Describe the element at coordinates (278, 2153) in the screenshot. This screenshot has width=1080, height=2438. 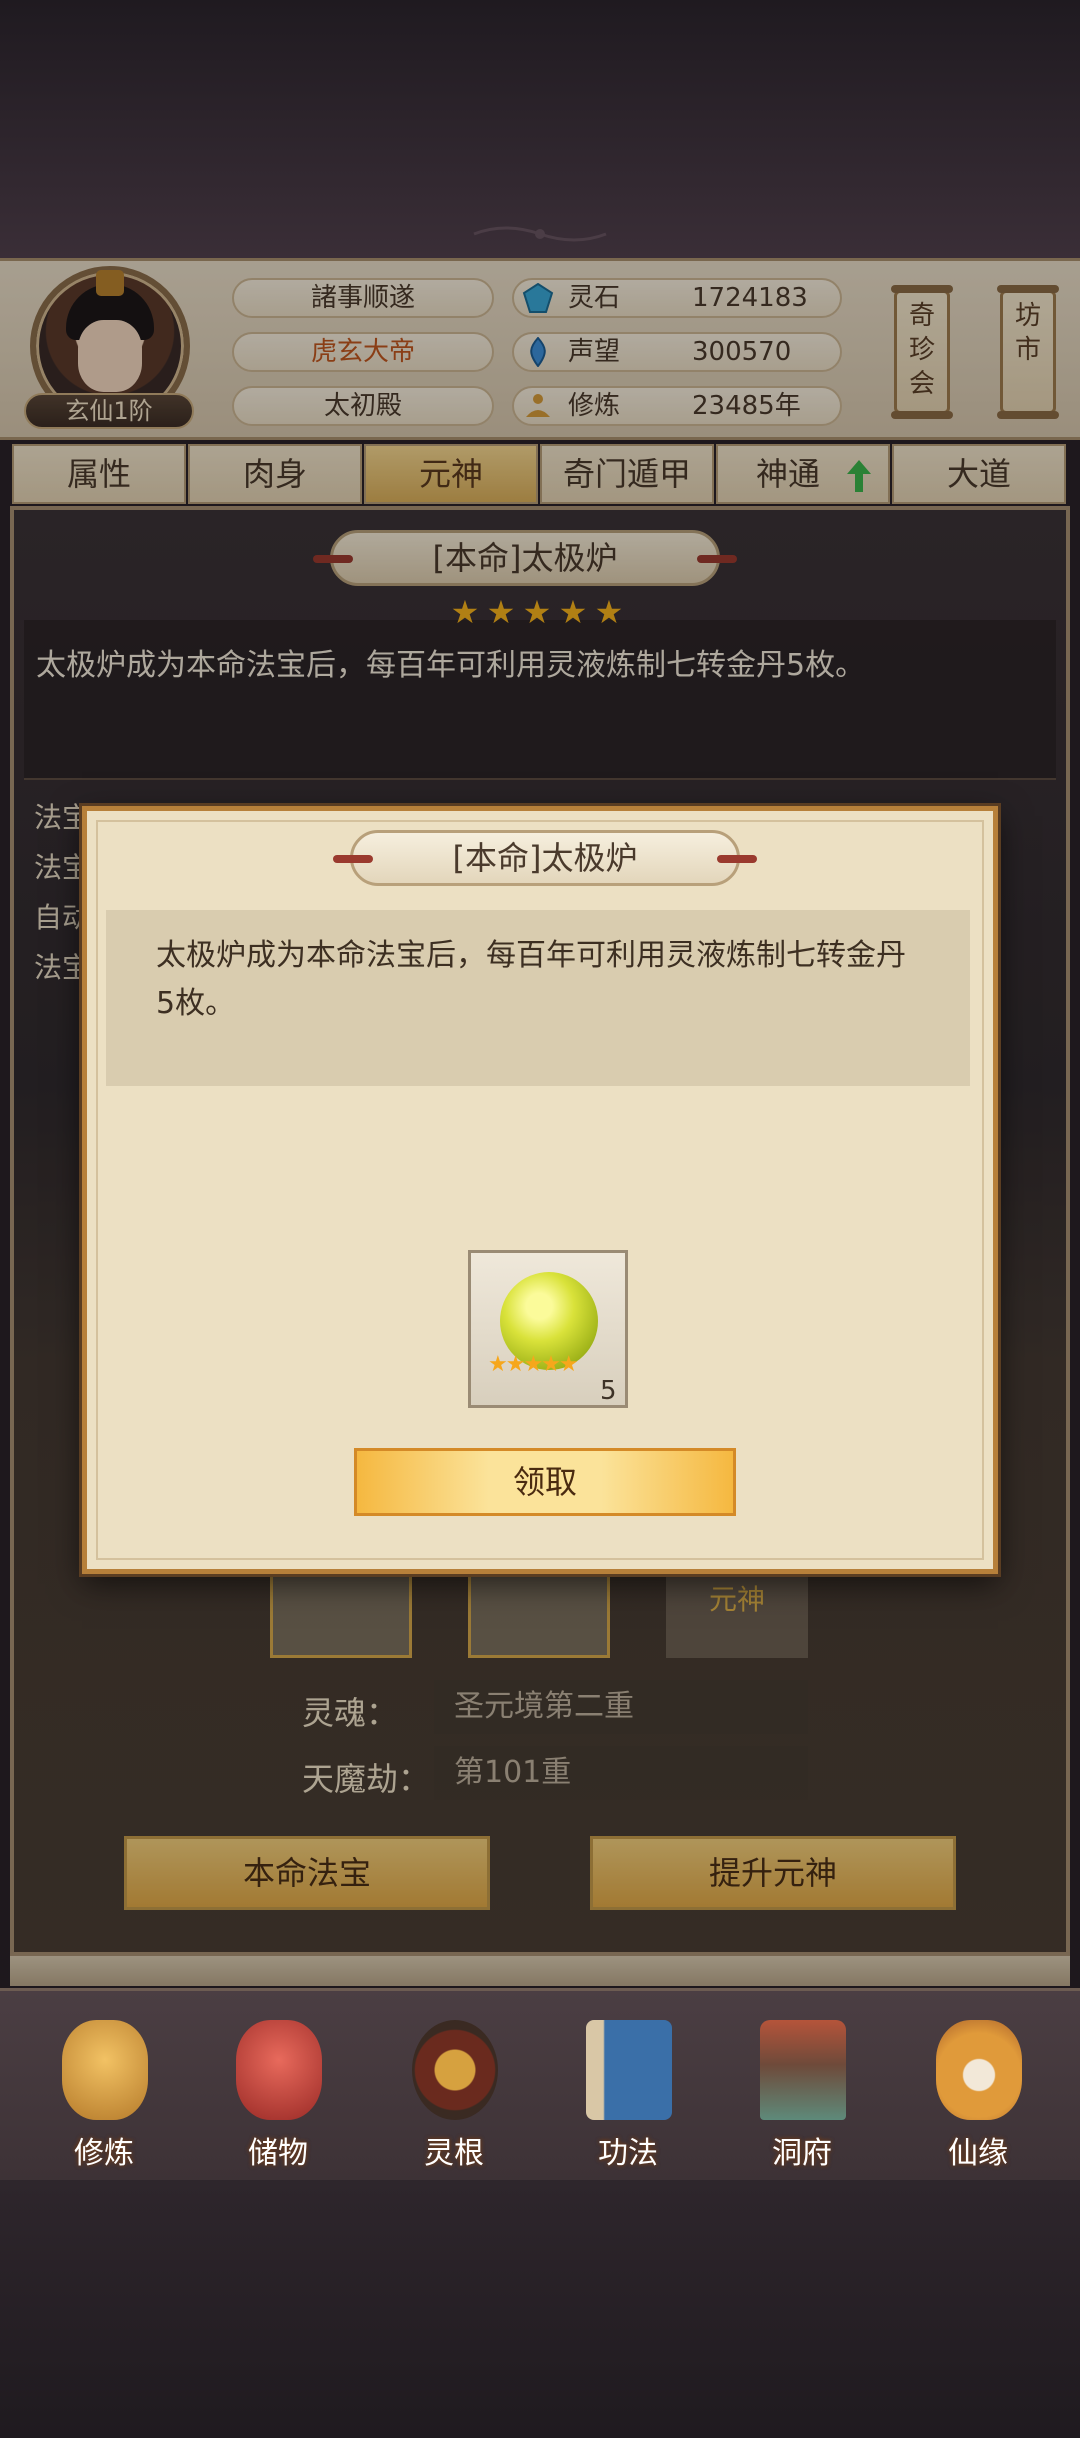
I see `nav-label: 储物` at that location.